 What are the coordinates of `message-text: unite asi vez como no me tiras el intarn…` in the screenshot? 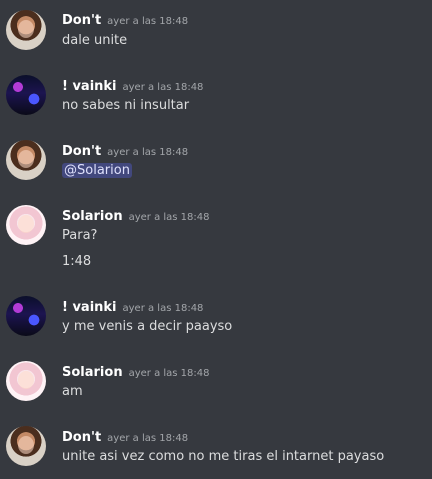 It's located at (223, 456).